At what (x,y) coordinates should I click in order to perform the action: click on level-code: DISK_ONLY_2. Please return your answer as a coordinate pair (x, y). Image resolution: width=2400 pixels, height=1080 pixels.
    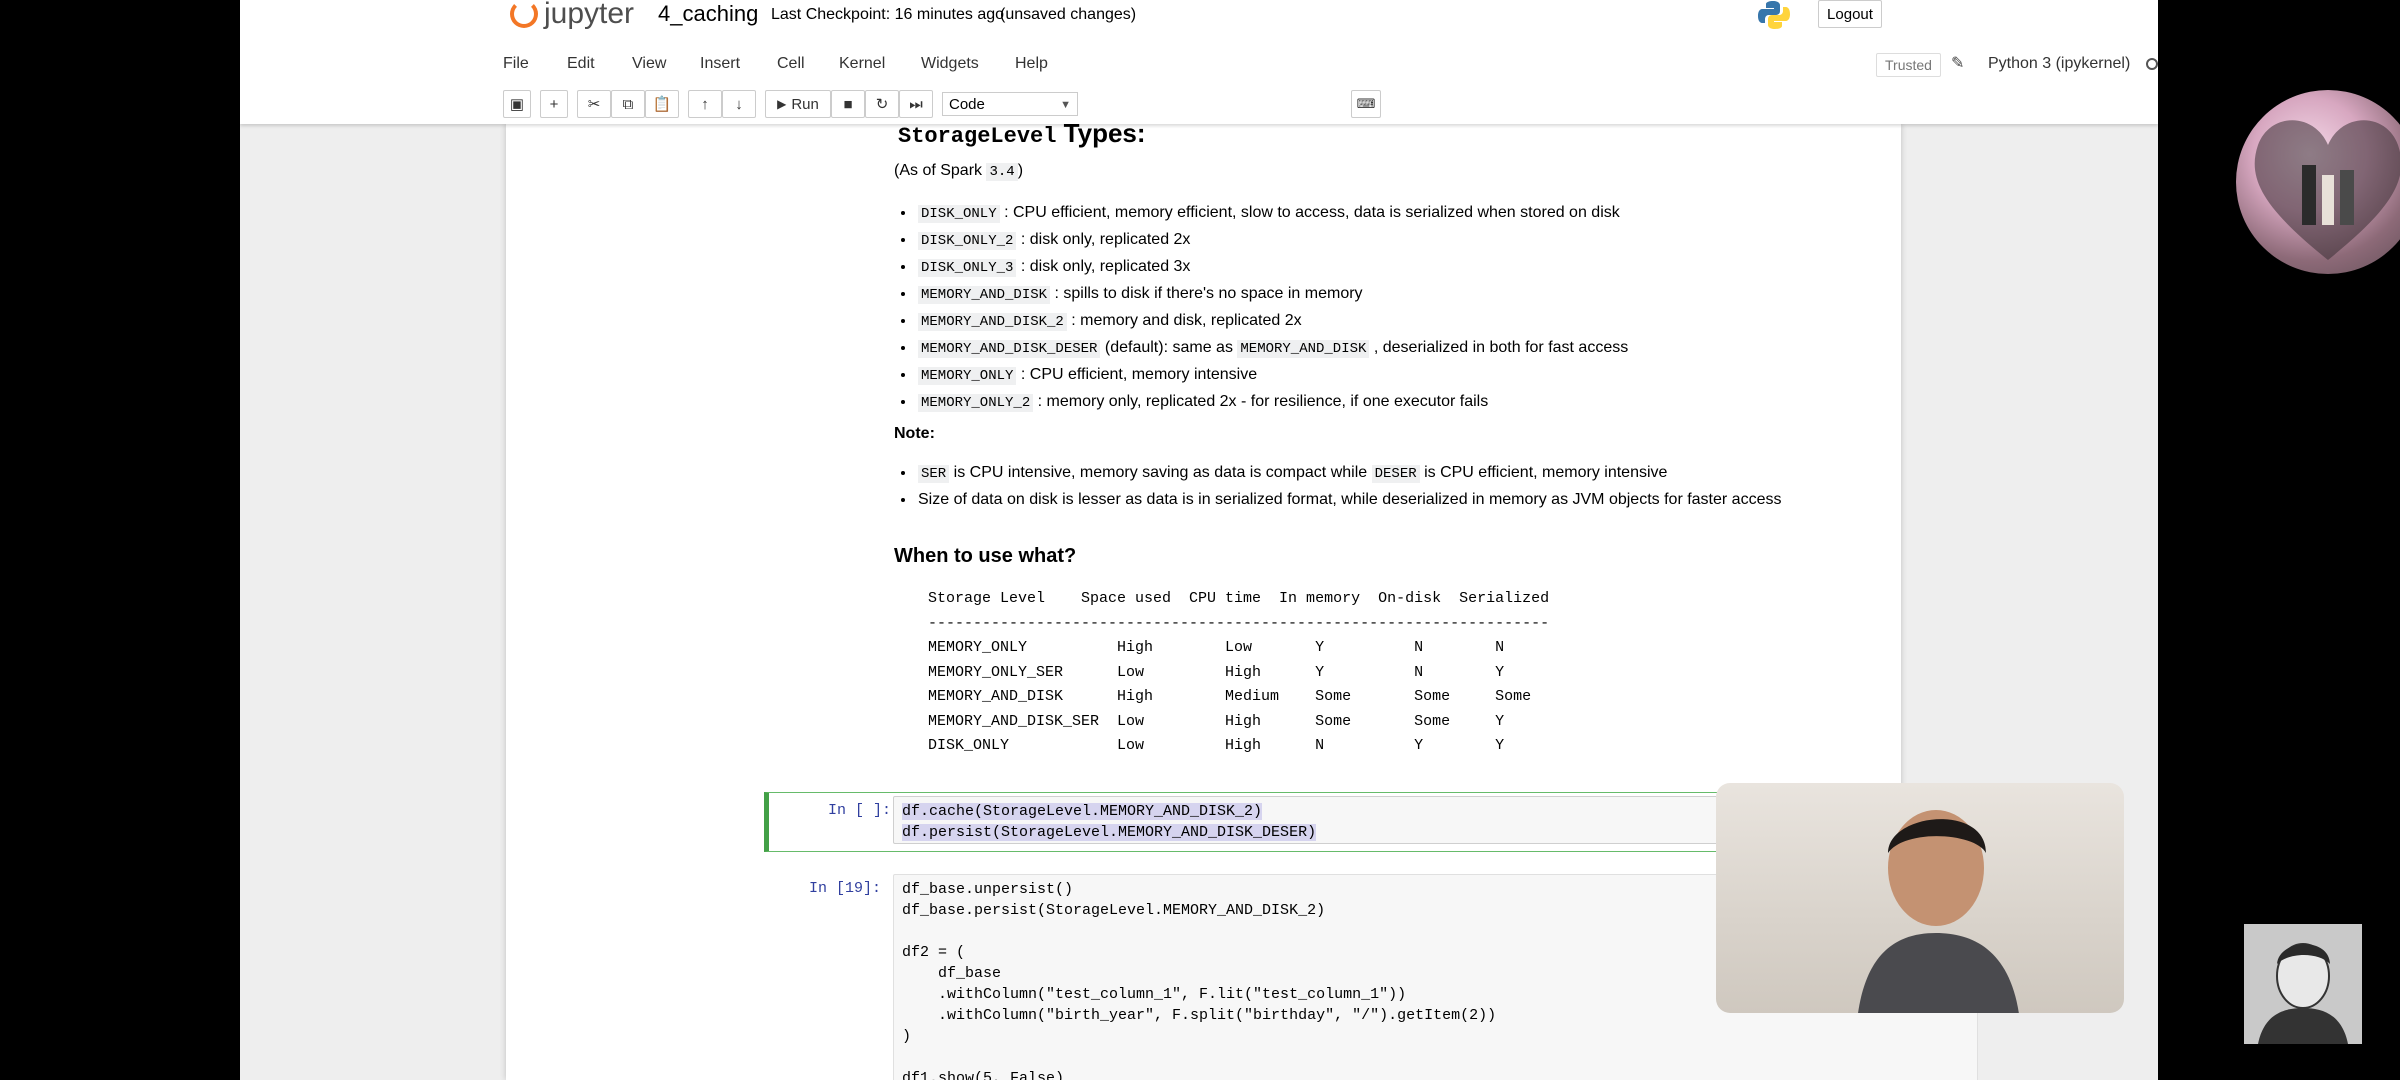
    Looking at the image, I should click on (967, 241).